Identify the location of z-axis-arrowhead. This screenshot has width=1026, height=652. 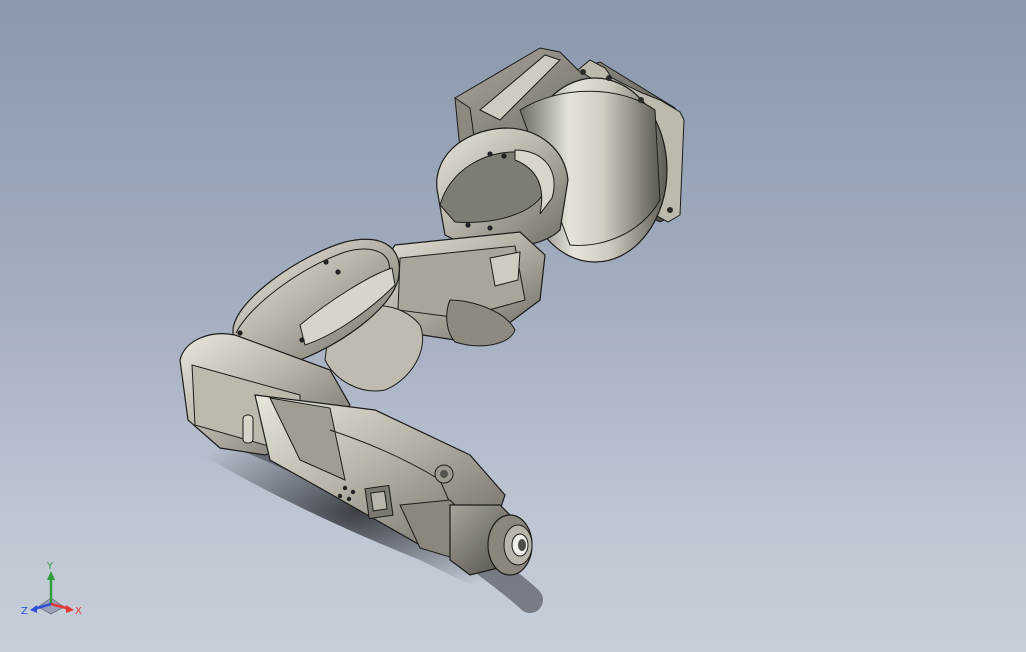
(33, 609).